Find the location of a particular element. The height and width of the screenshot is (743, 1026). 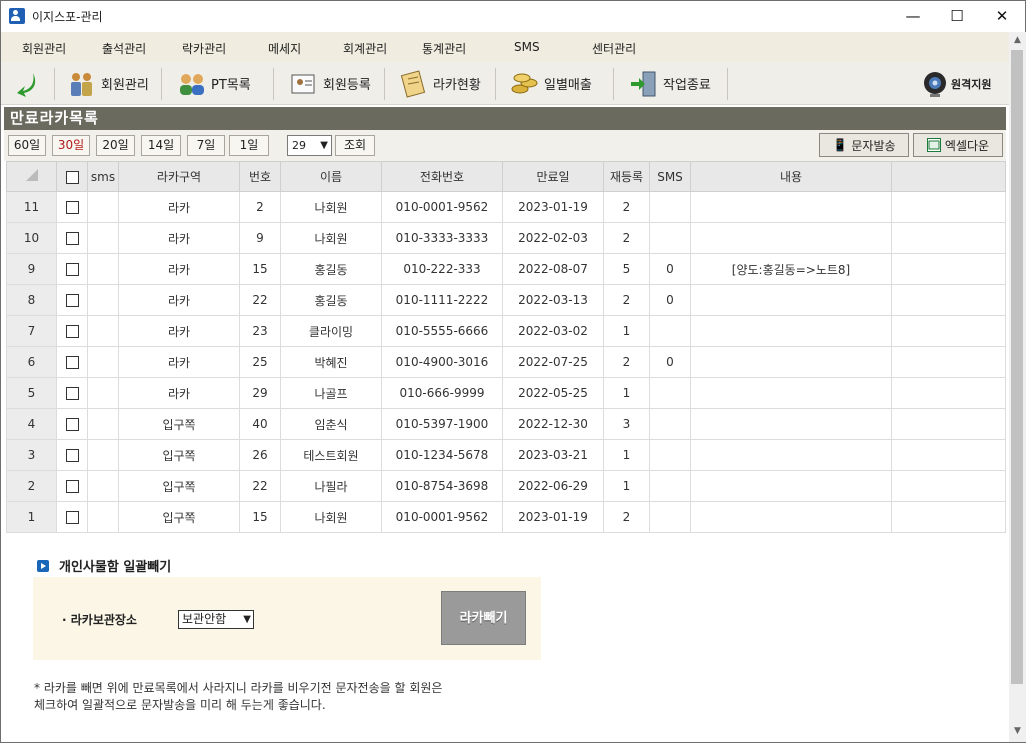

menu-sms: SMS is located at coordinates (527, 47).